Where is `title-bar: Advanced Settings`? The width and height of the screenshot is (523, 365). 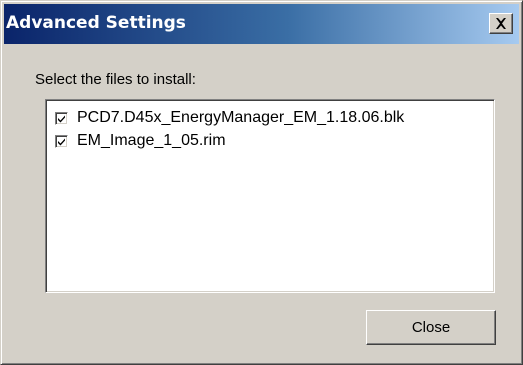 title-bar: Advanced Settings is located at coordinates (261, 24).